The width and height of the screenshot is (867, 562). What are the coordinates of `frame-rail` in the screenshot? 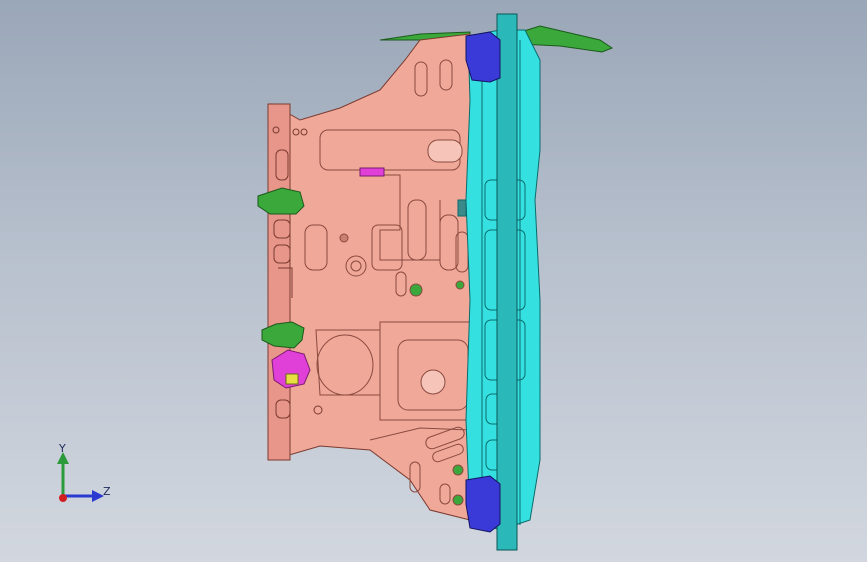 It's located at (507, 282).